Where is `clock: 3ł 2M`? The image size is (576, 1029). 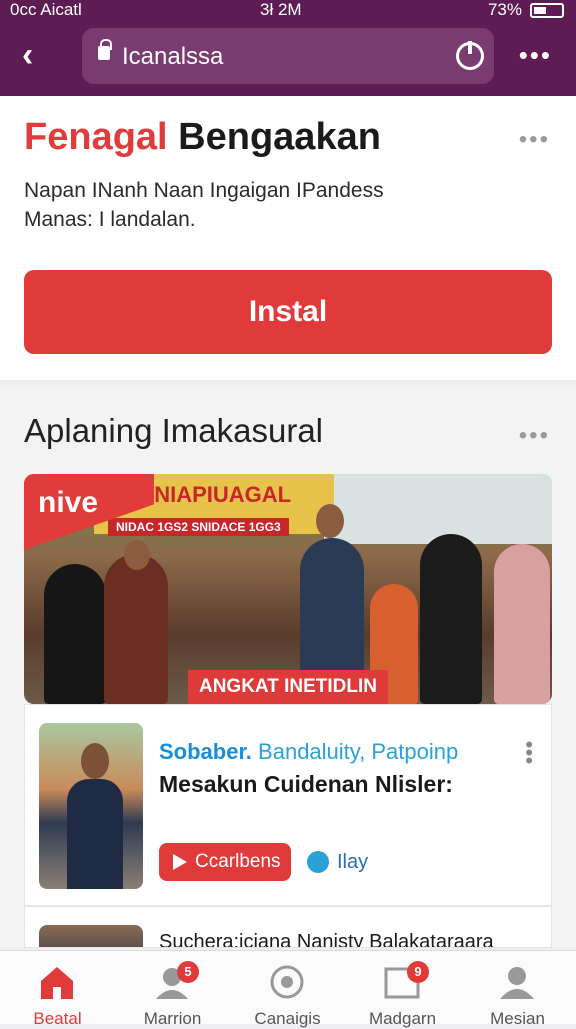
clock: 3ł 2M is located at coordinates (281, 9).